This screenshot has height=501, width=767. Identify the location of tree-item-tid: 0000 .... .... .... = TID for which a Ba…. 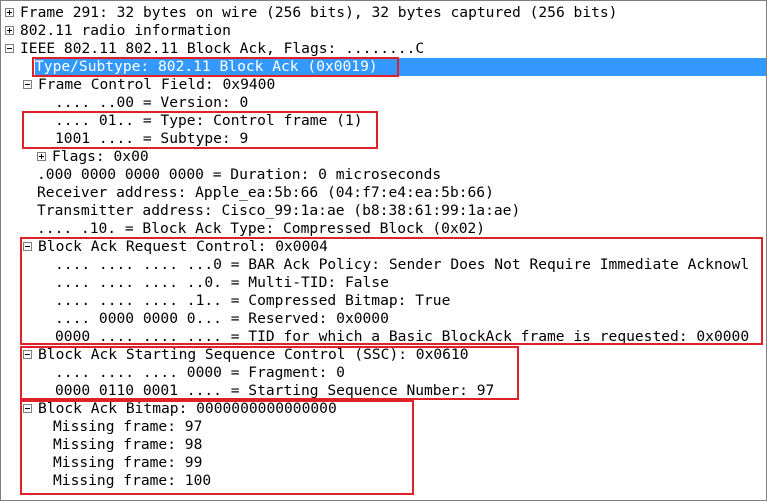
(402, 337).